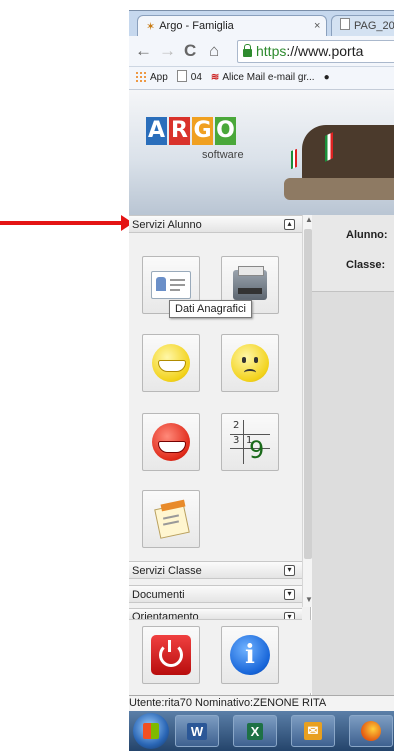 The image size is (394, 751). What do you see at coordinates (236, 425) in the screenshot?
I see `grid-digit: 2` at bounding box center [236, 425].